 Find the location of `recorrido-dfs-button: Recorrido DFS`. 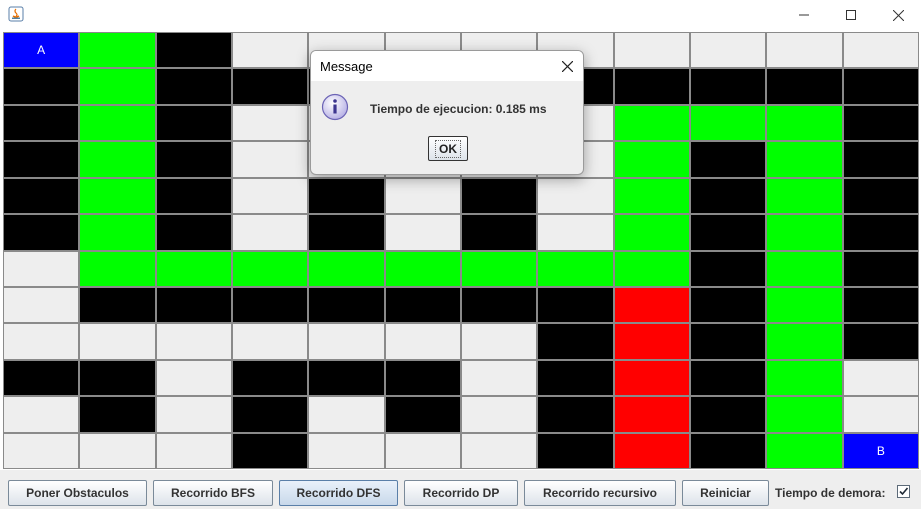

recorrido-dfs-button: Recorrido DFS is located at coordinates (338, 493).